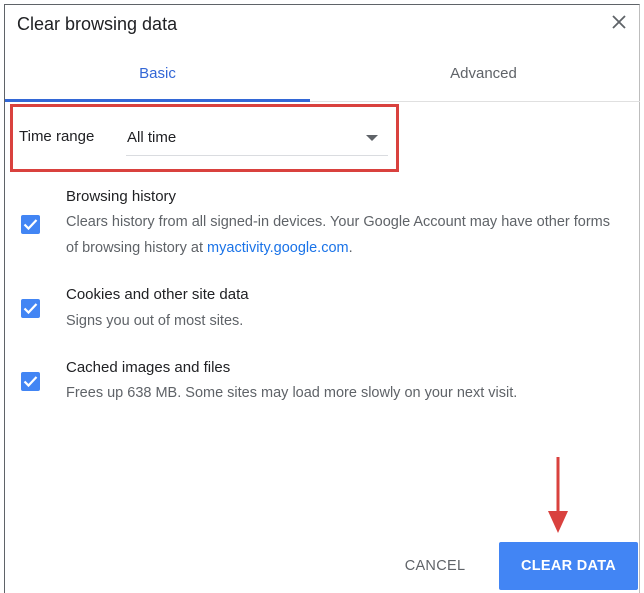 This screenshot has width=644, height=593. Describe the element at coordinates (278, 248) in the screenshot. I see `myactivity-link: myactivity.google.com` at that location.